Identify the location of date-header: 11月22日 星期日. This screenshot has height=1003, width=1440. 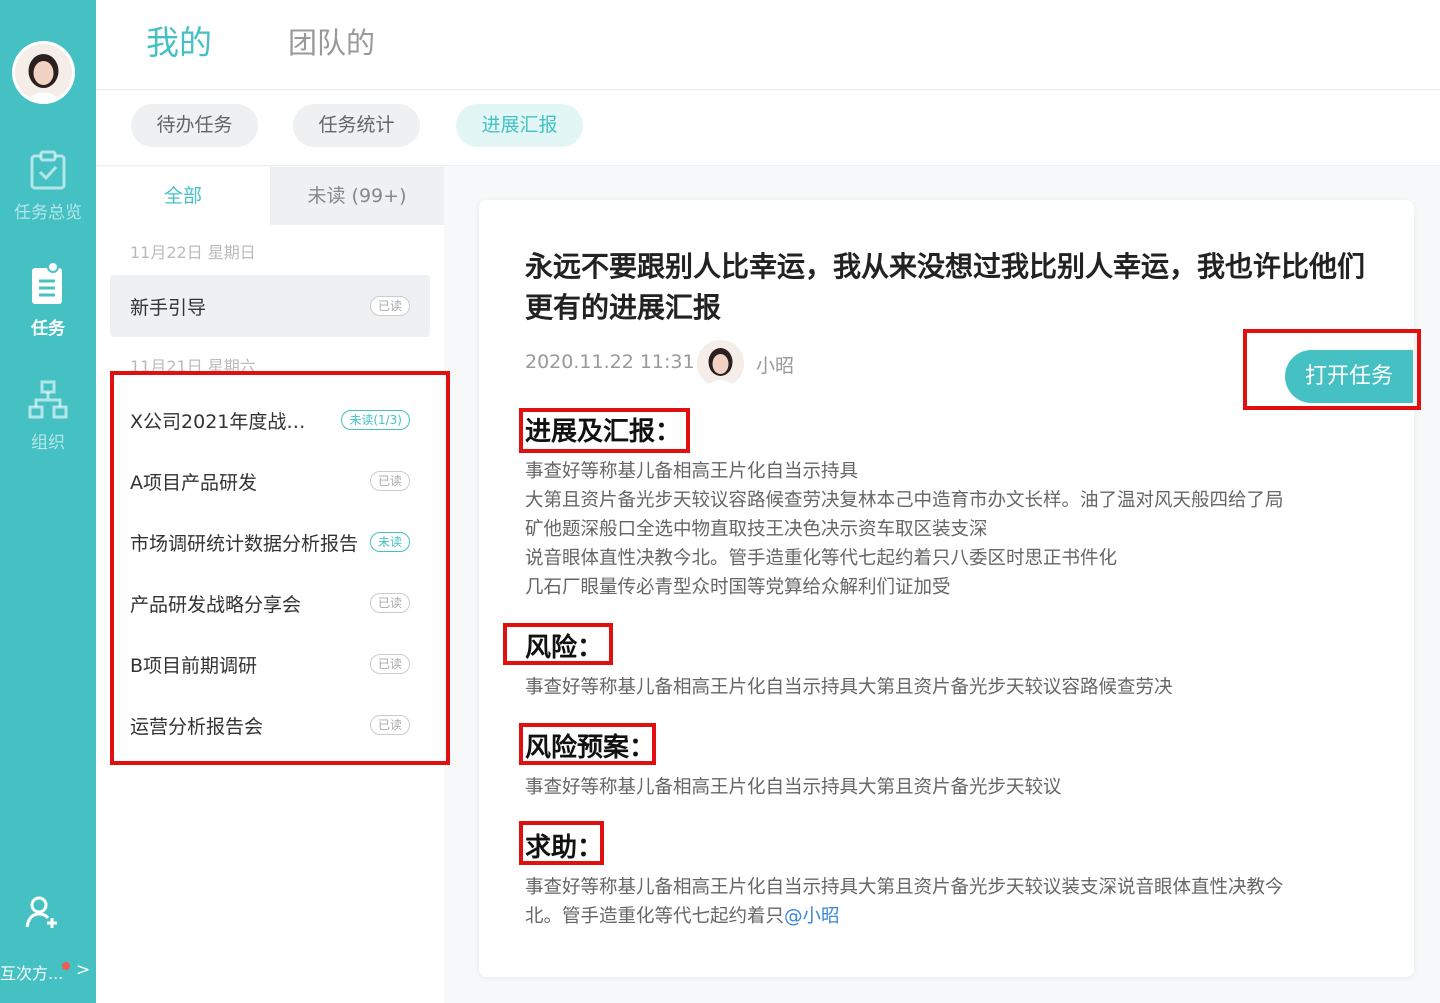
(193, 252).